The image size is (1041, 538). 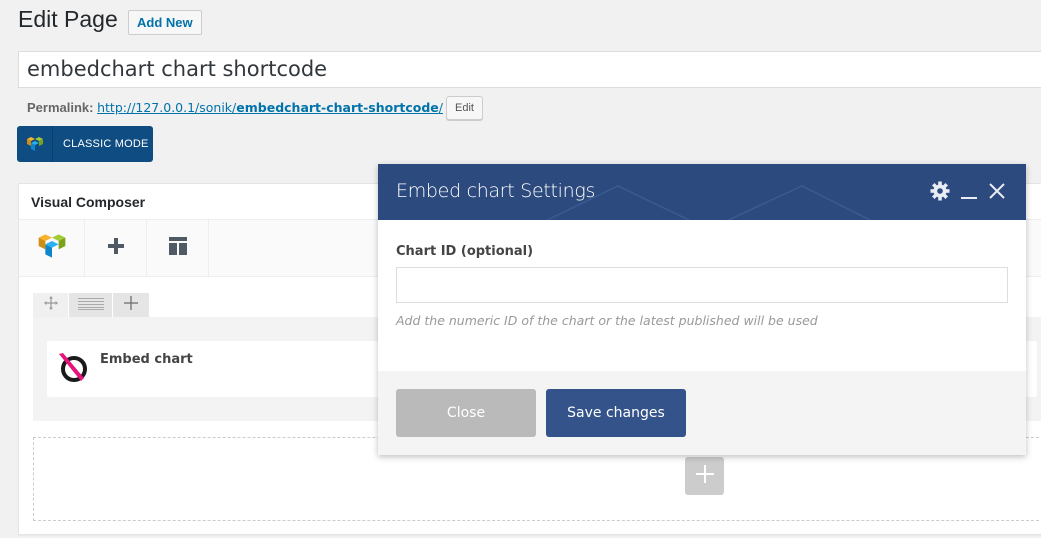 What do you see at coordinates (73, 369) in the screenshot?
I see `embed-chart-icon` at bounding box center [73, 369].